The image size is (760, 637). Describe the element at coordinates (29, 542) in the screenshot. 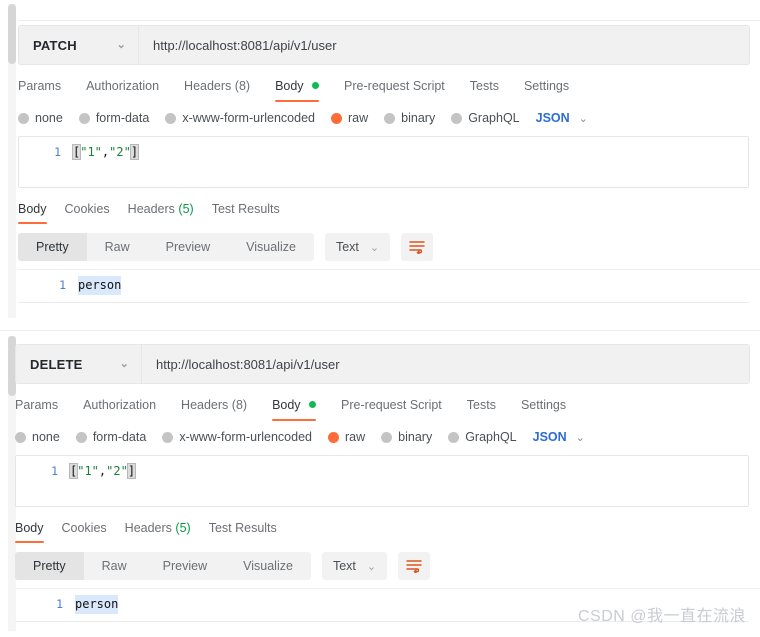

I see `tab-active-underline` at that location.